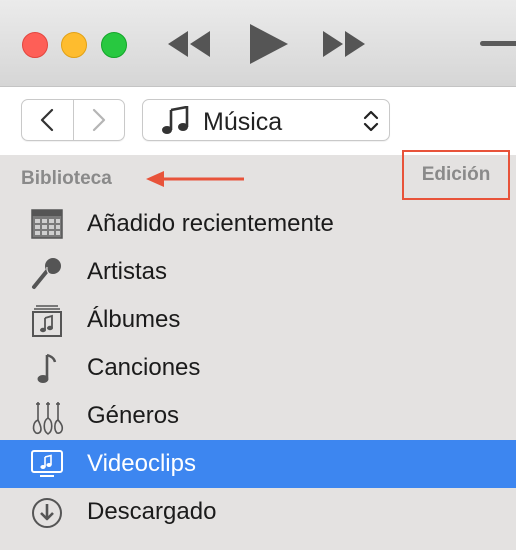  I want to click on minimize-button, so click(74, 45).